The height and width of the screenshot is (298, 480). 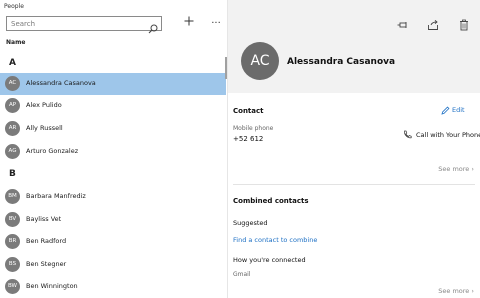 I want to click on suggested-label: Suggested, so click(x=250, y=223).